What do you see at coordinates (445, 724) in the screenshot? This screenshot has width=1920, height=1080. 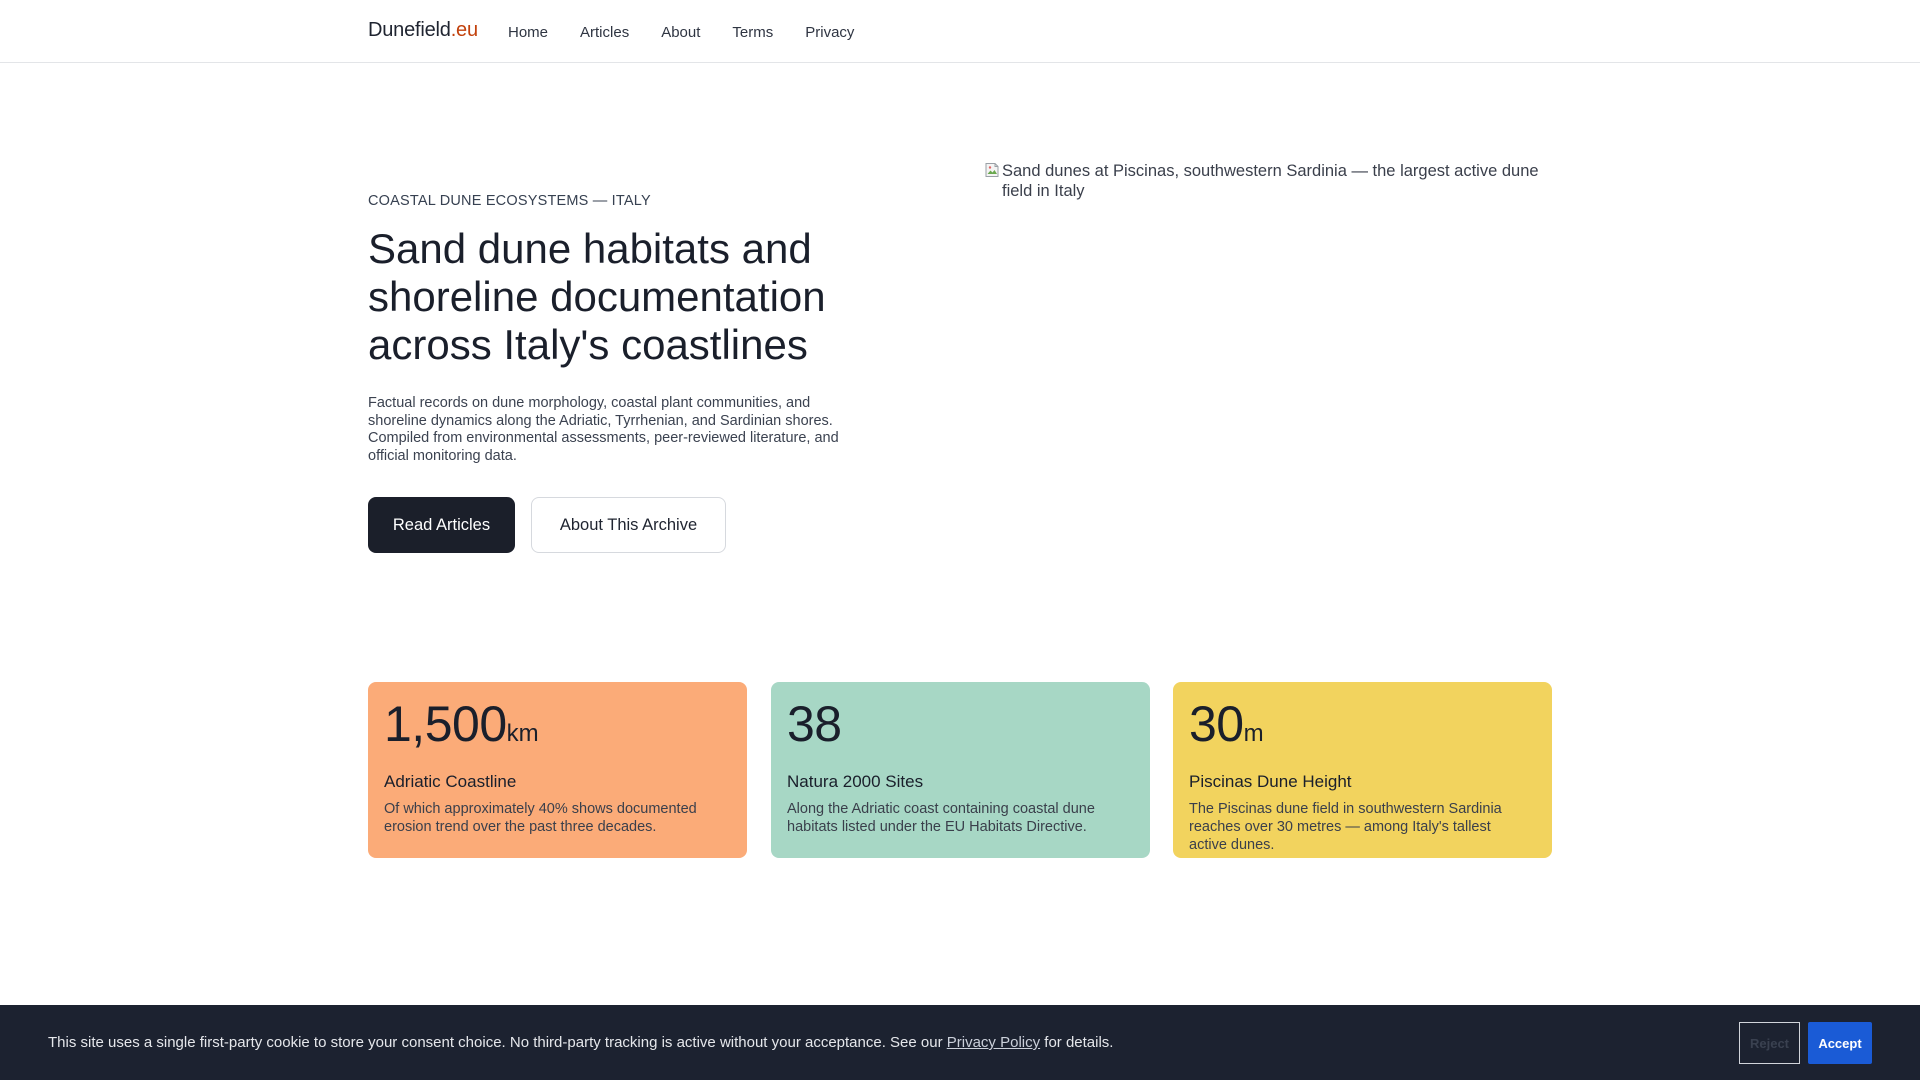 I see `stat-number: 1,500` at bounding box center [445, 724].